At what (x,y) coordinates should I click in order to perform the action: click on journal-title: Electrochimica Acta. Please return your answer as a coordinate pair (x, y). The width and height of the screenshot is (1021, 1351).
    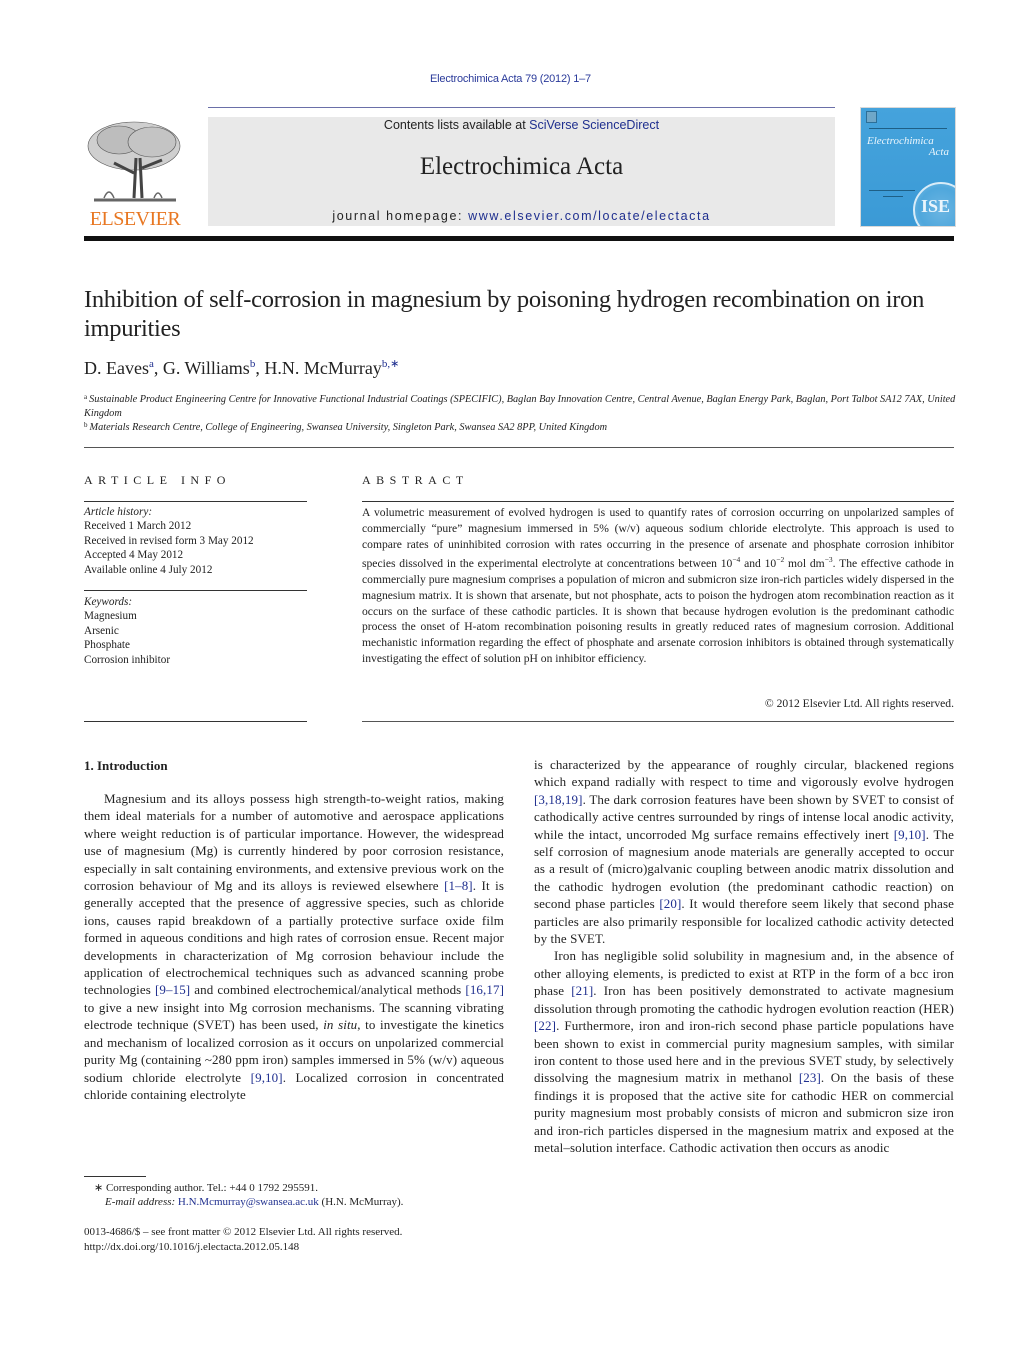
    Looking at the image, I should click on (521, 166).